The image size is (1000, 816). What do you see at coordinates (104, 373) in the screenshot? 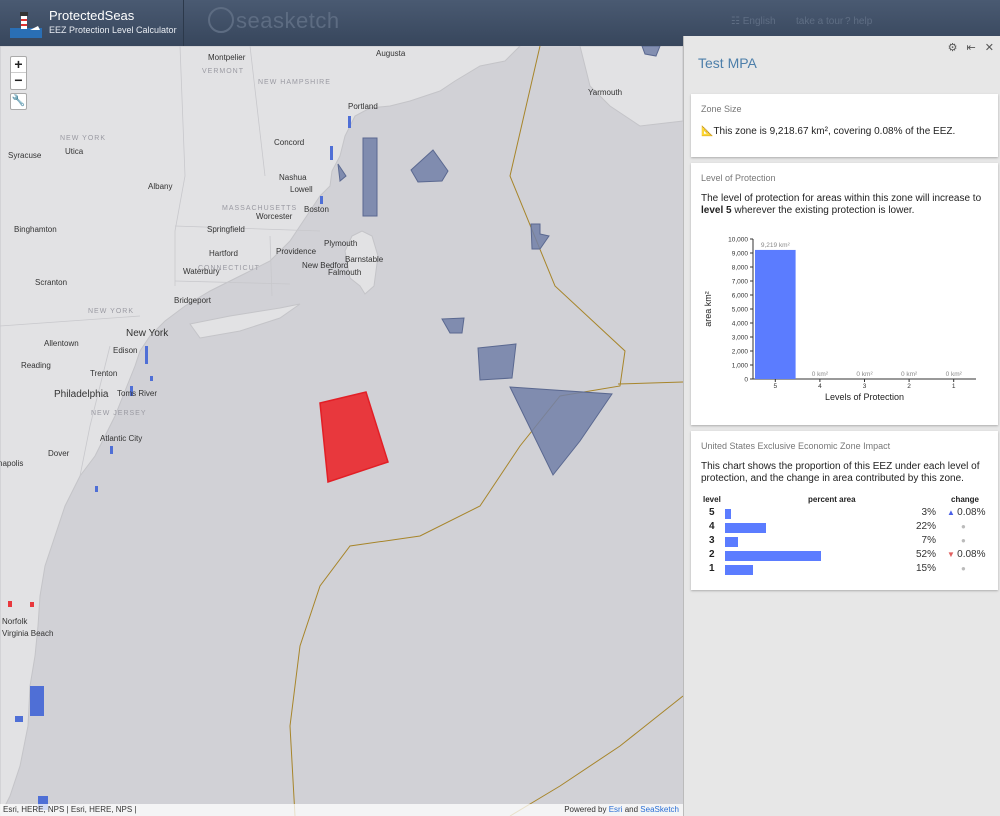
I see `map-label-trenton: Trenton` at bounding box center [104, 373].